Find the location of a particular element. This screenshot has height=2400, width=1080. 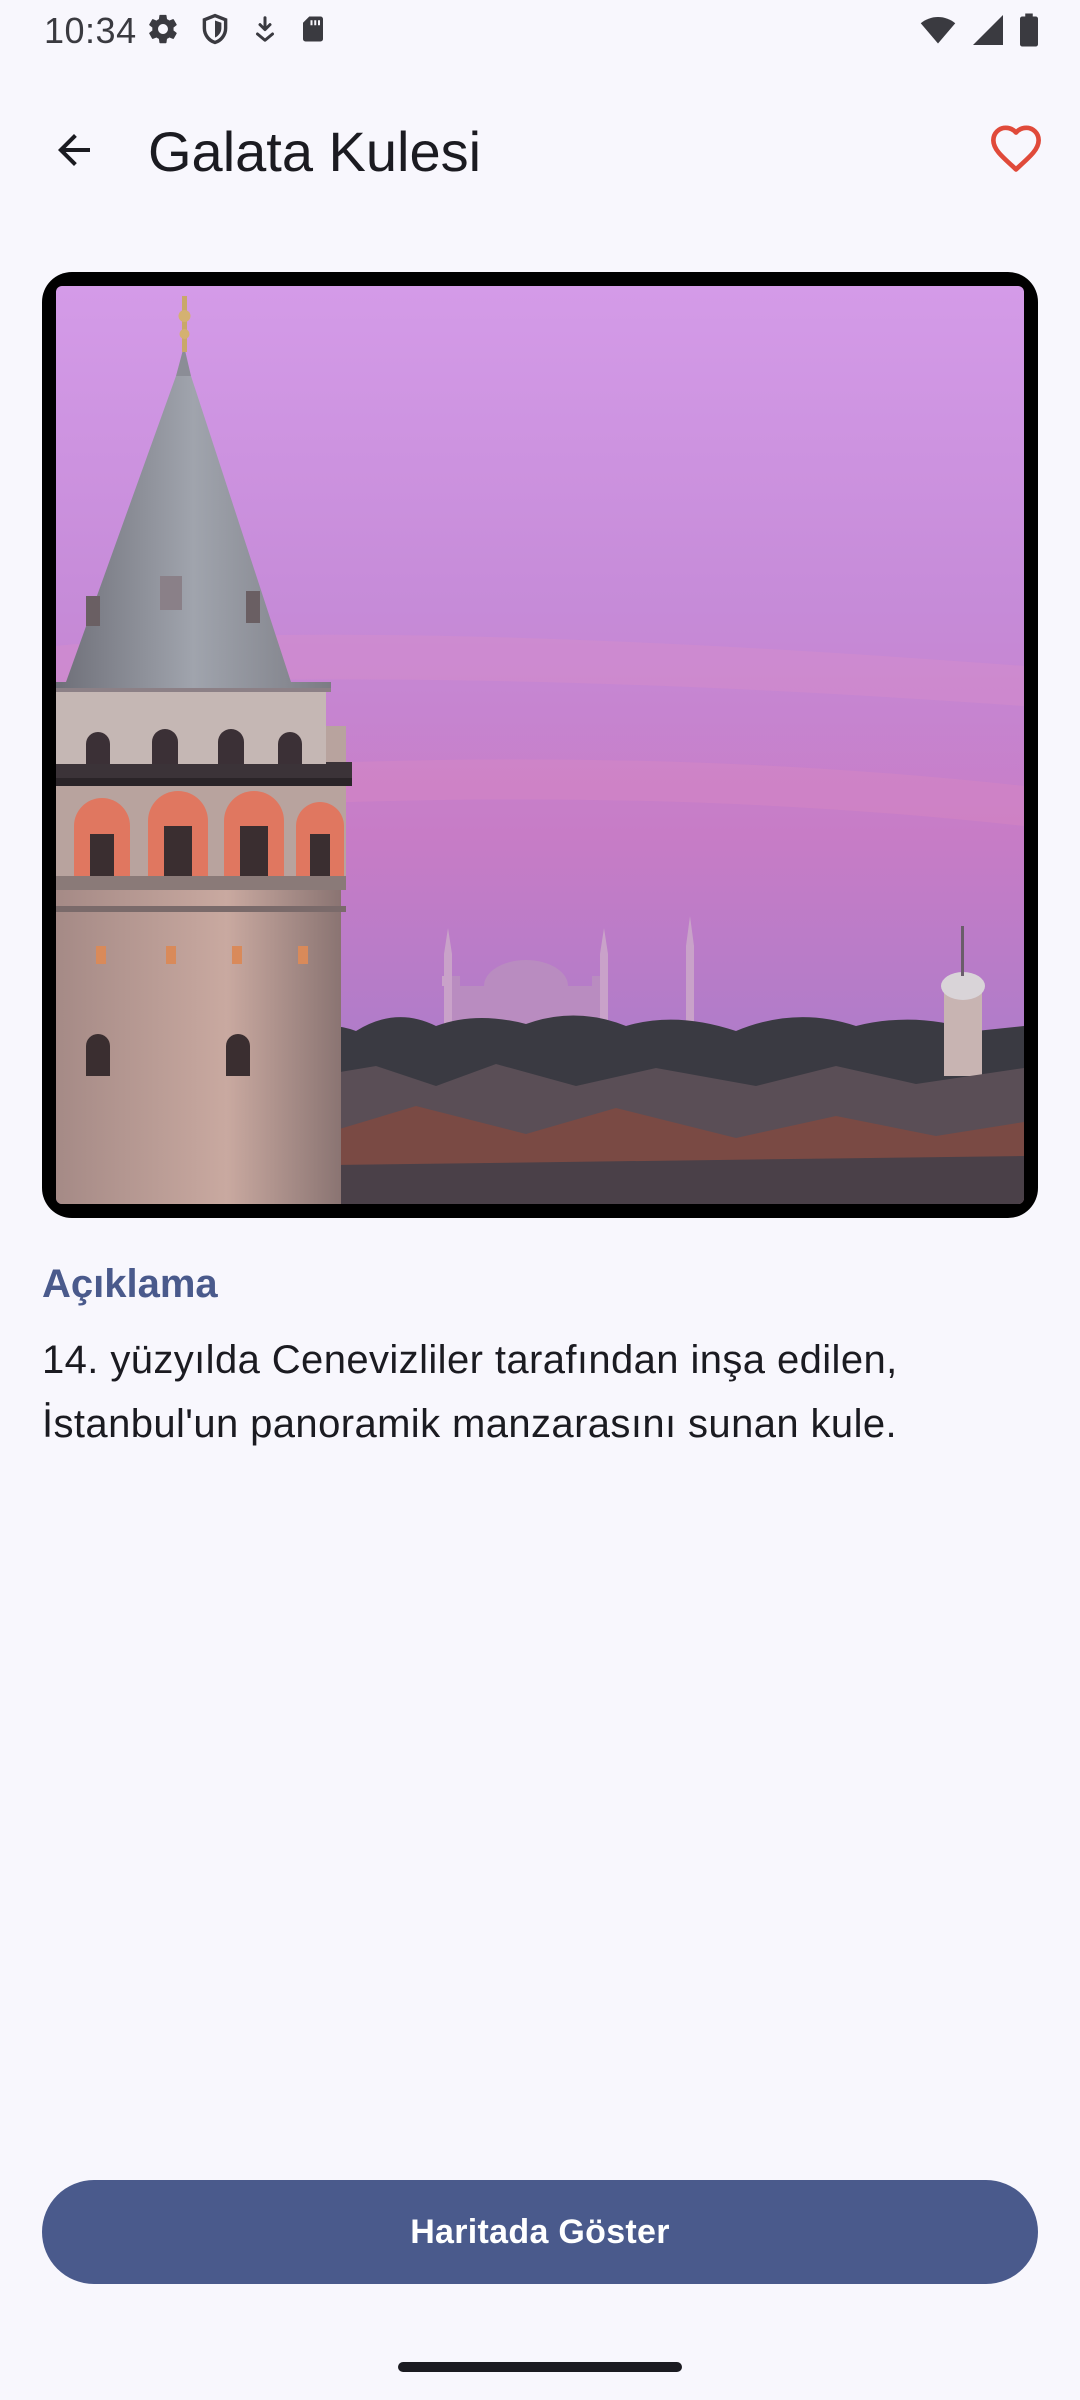

status-icons-right is located at coordinates (979, 30).